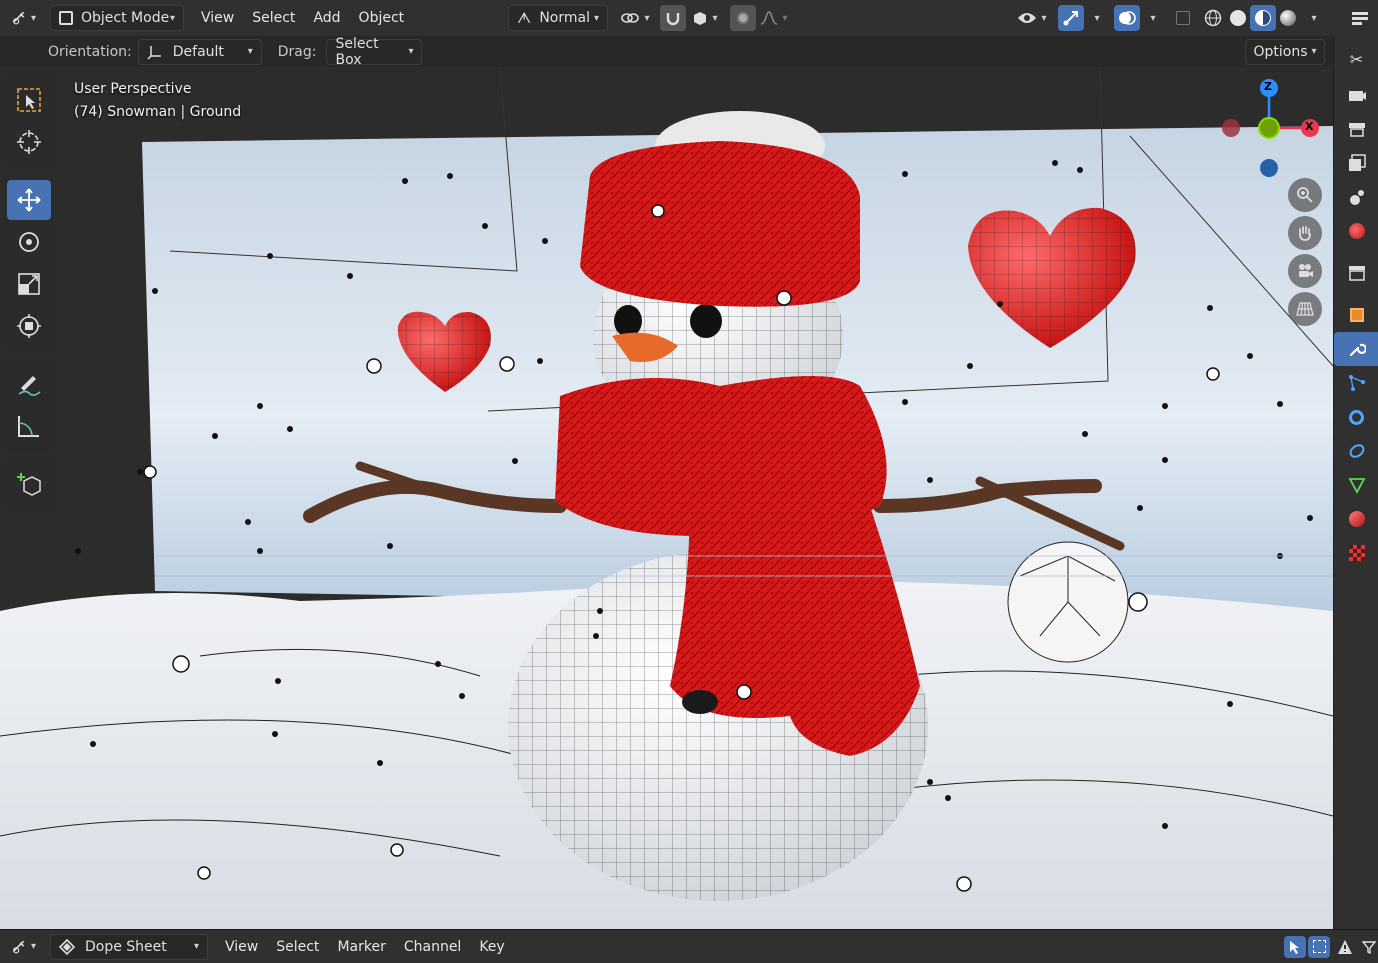  What do you see at coordinates (1356, 59) in the screenshot?
I see `tab-tool: ✂` at bounding box center [1356, 59].